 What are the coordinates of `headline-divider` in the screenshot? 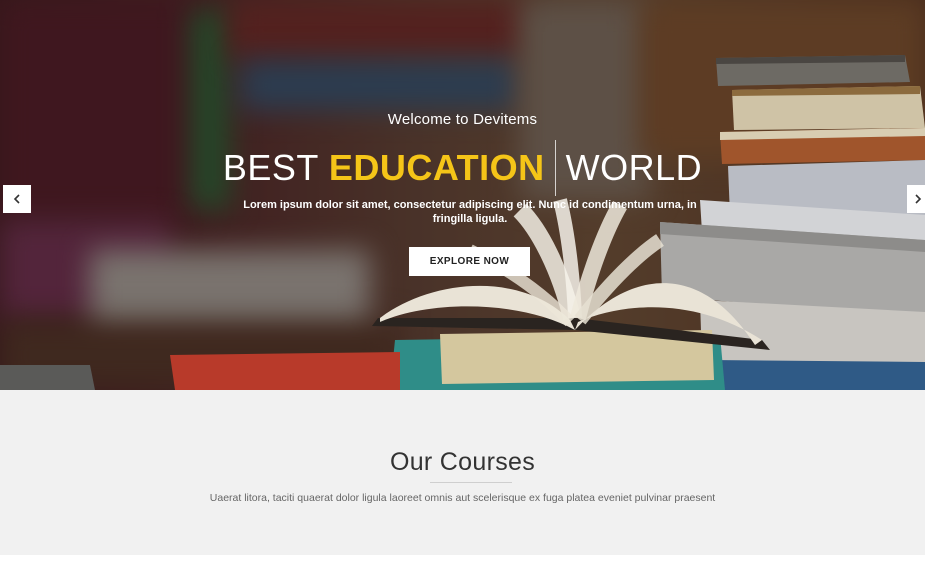 It's located at (555, 168).